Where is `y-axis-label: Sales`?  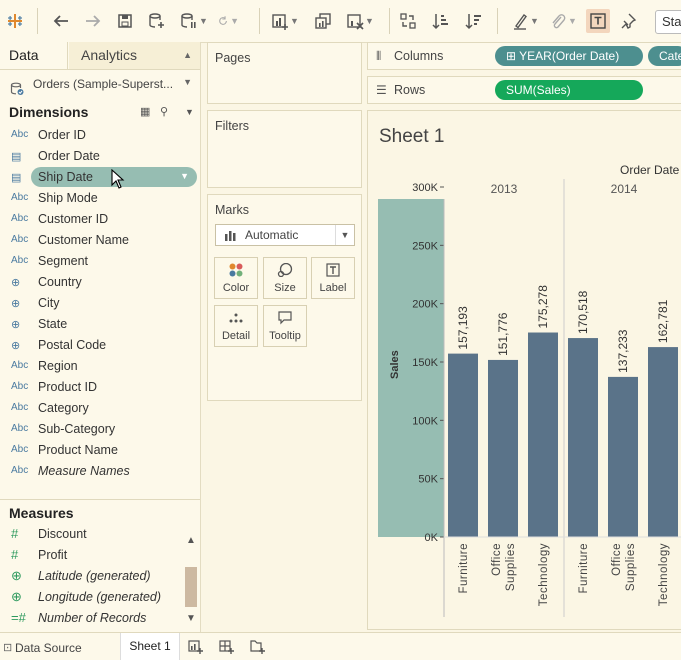 y-axis-label: Sales is located at coordinates (395, 364).